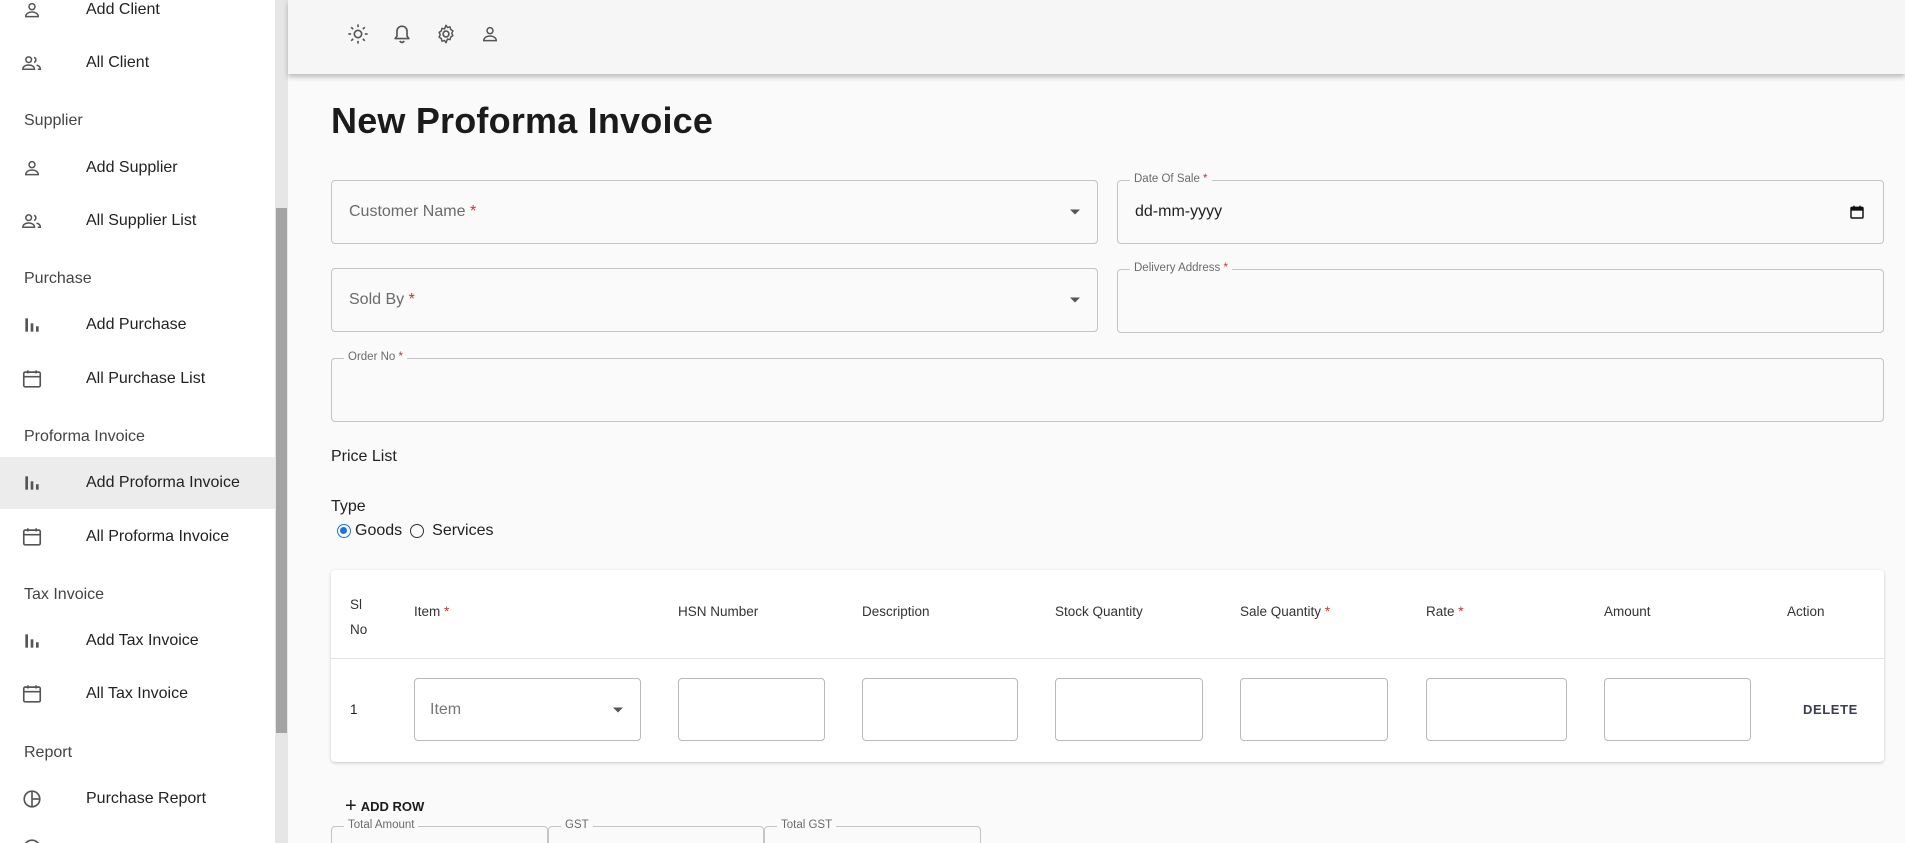  I want to click on description-input, so click(940, 709).